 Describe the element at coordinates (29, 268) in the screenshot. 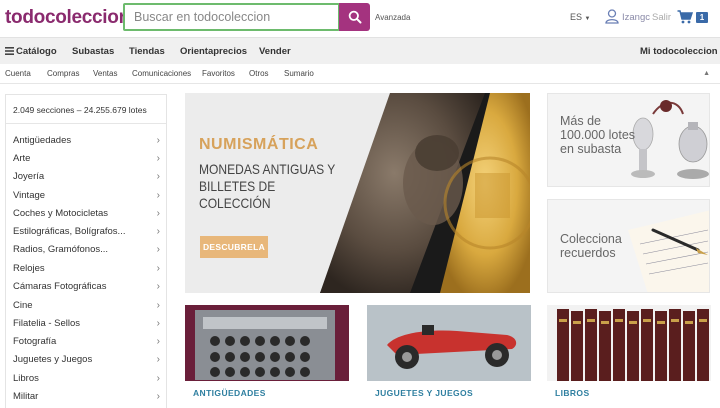

I see `category-label: Relojes` at that location.